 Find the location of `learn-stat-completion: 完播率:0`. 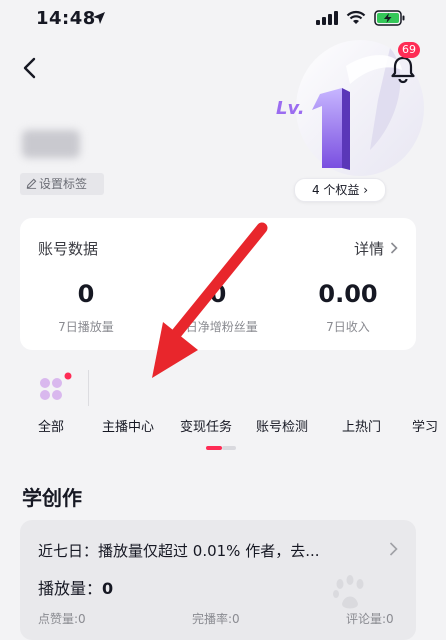

learn-stat-completion: 完播率:0 is located at coordinates (216, 619).